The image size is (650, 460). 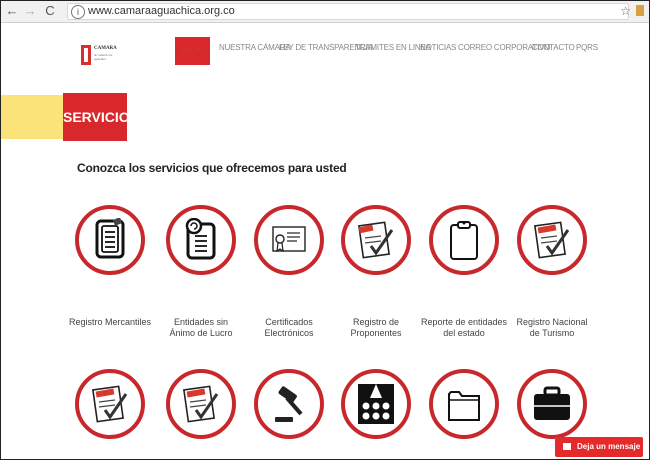 What do you see at coordinates (105, 48) in the screenshot?
I see `logo-title: CAMARA` at bounding box center [105, 48].